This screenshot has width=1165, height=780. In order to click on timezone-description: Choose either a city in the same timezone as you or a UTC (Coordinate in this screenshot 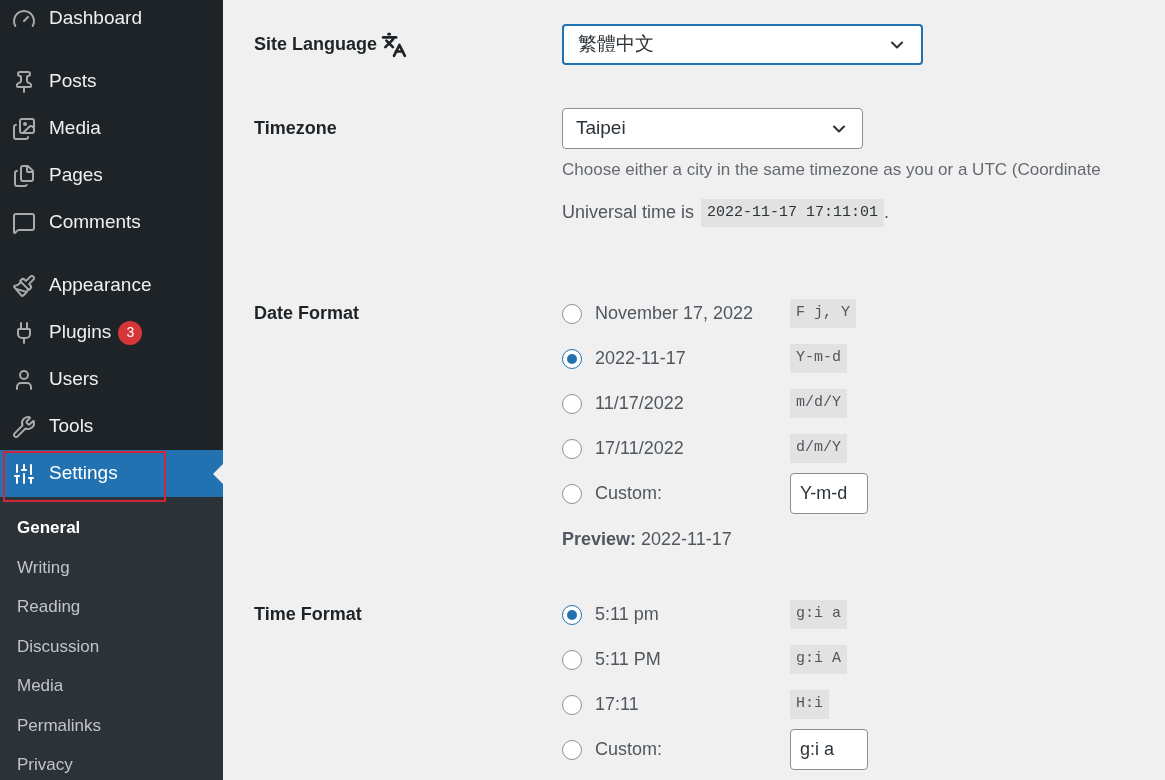, I will do `click(831, 170)`.